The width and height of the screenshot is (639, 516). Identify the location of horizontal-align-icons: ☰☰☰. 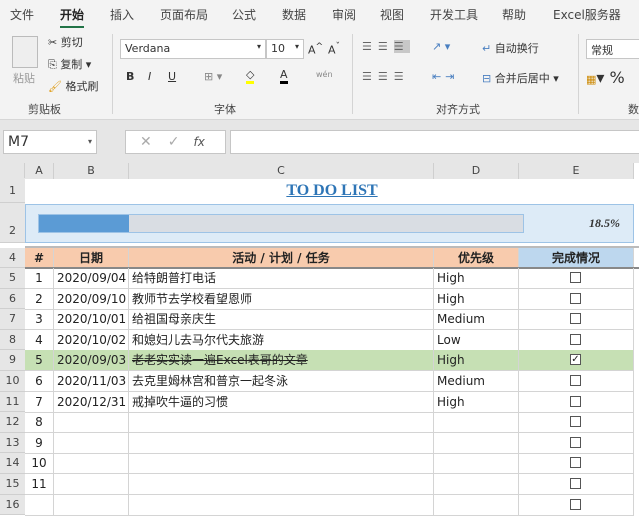
(386, 76).